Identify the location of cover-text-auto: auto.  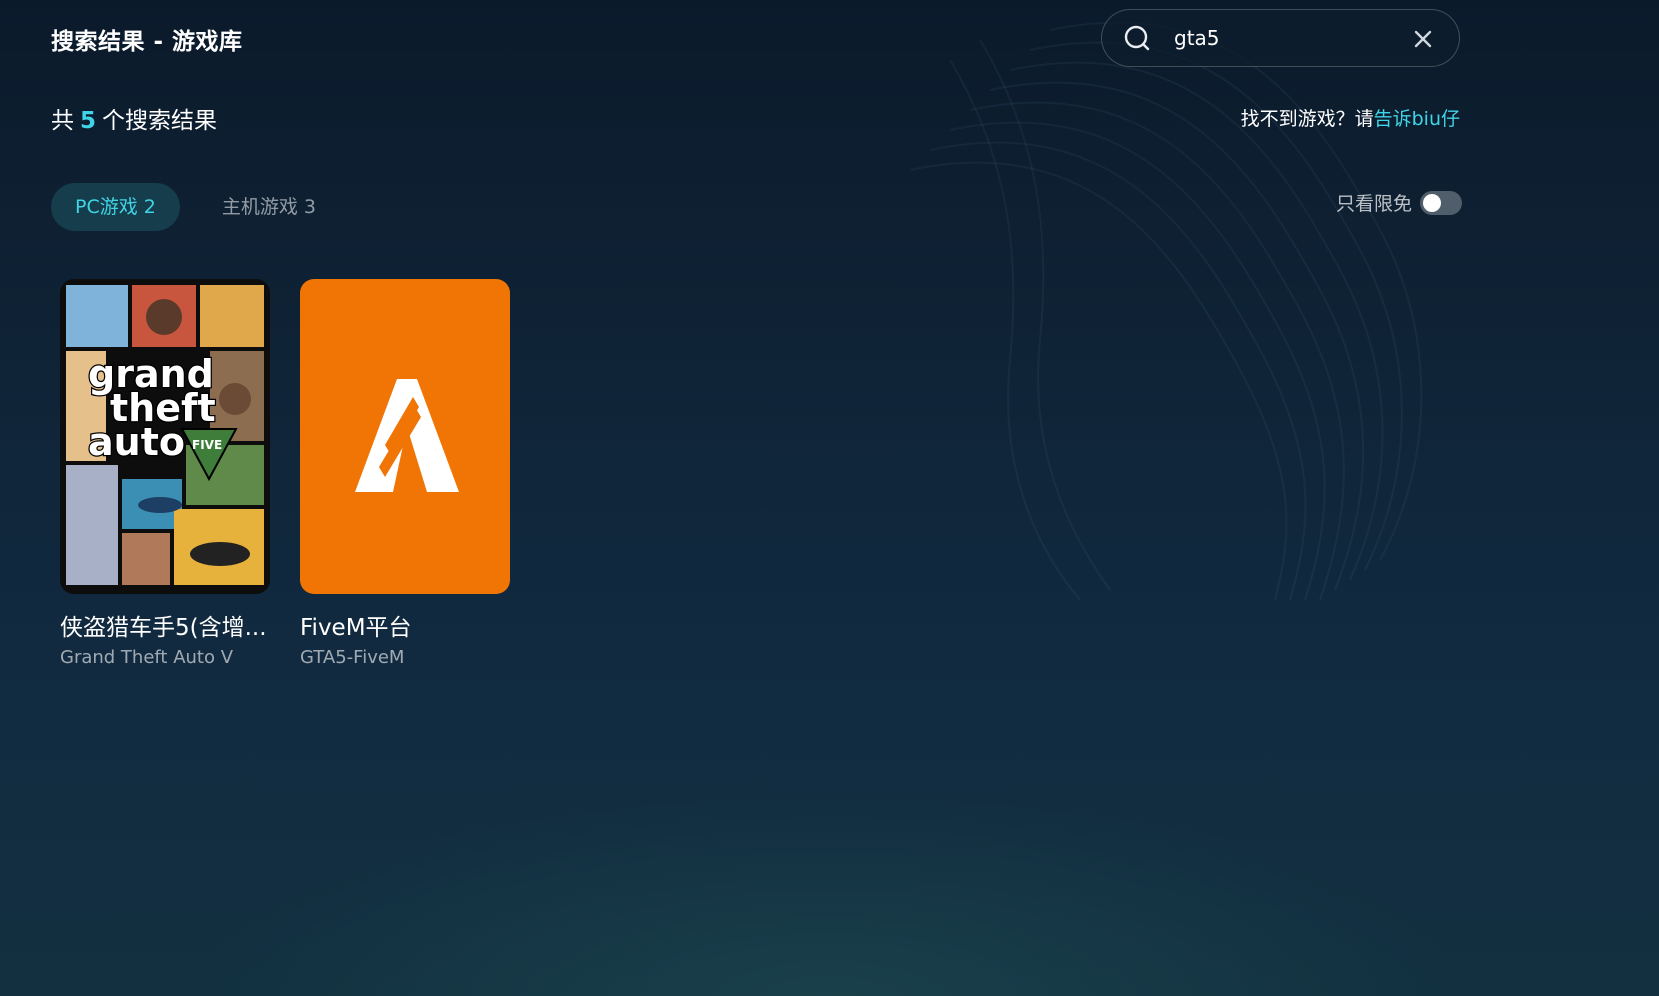
(136, 442).